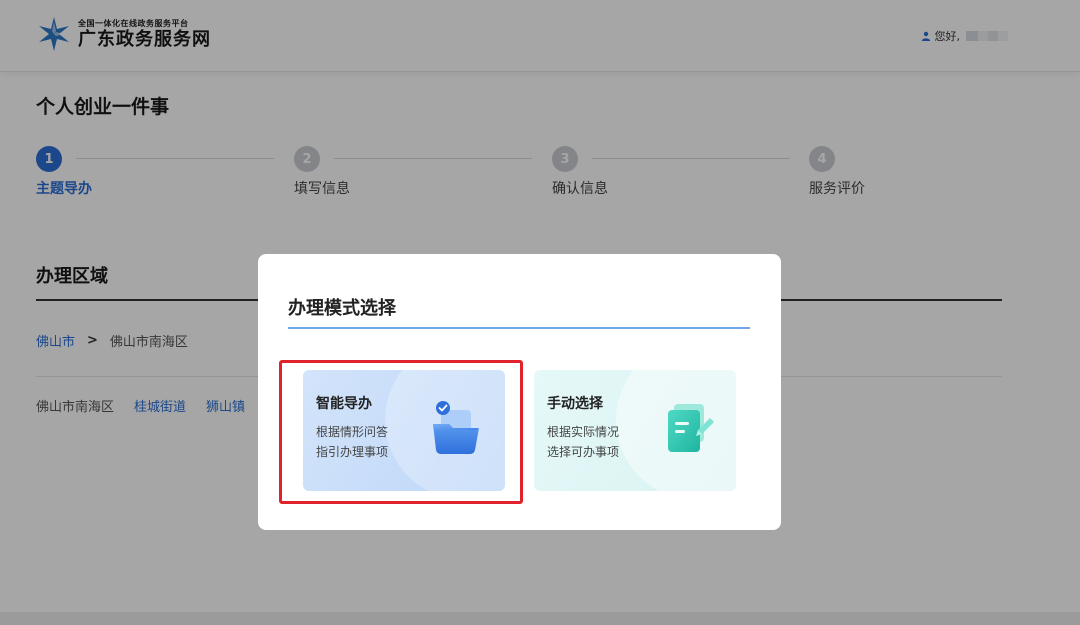 The image size is (1080, 625). Describe the element at coordinates (352, 442) in the screenshot. I see `option-description: 根据情形问答 指引办理事项` at that location.